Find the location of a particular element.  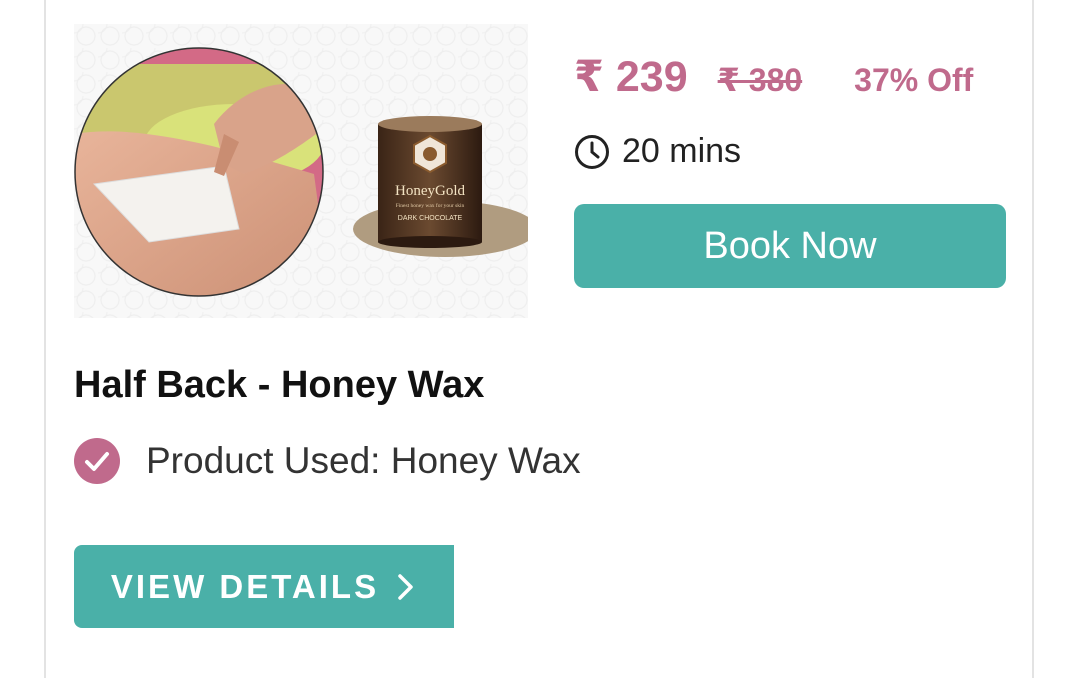

clock-icon is located at coordinates (592, 151).